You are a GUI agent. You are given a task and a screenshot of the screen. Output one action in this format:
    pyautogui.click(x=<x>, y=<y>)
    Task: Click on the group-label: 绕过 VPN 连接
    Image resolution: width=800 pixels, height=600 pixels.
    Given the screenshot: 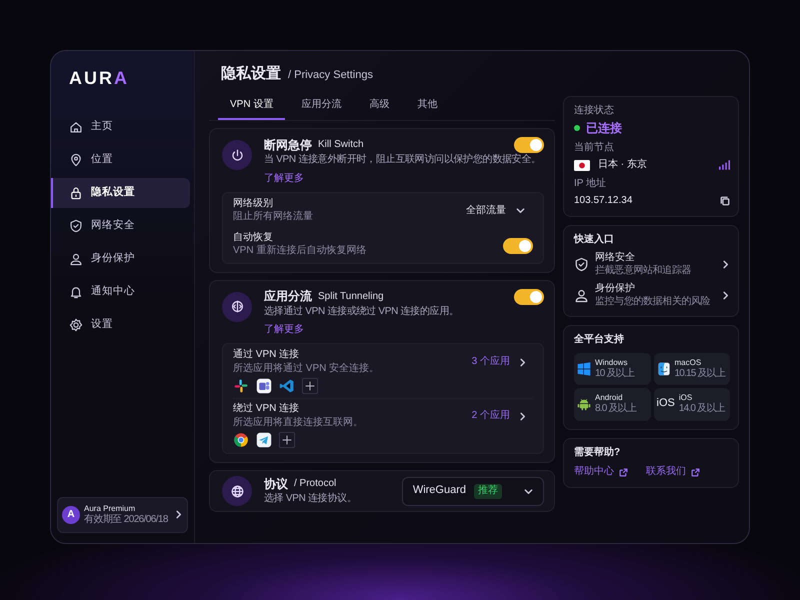 What is the action you would take?
    pyautogui.click(x=266, y=409)
    